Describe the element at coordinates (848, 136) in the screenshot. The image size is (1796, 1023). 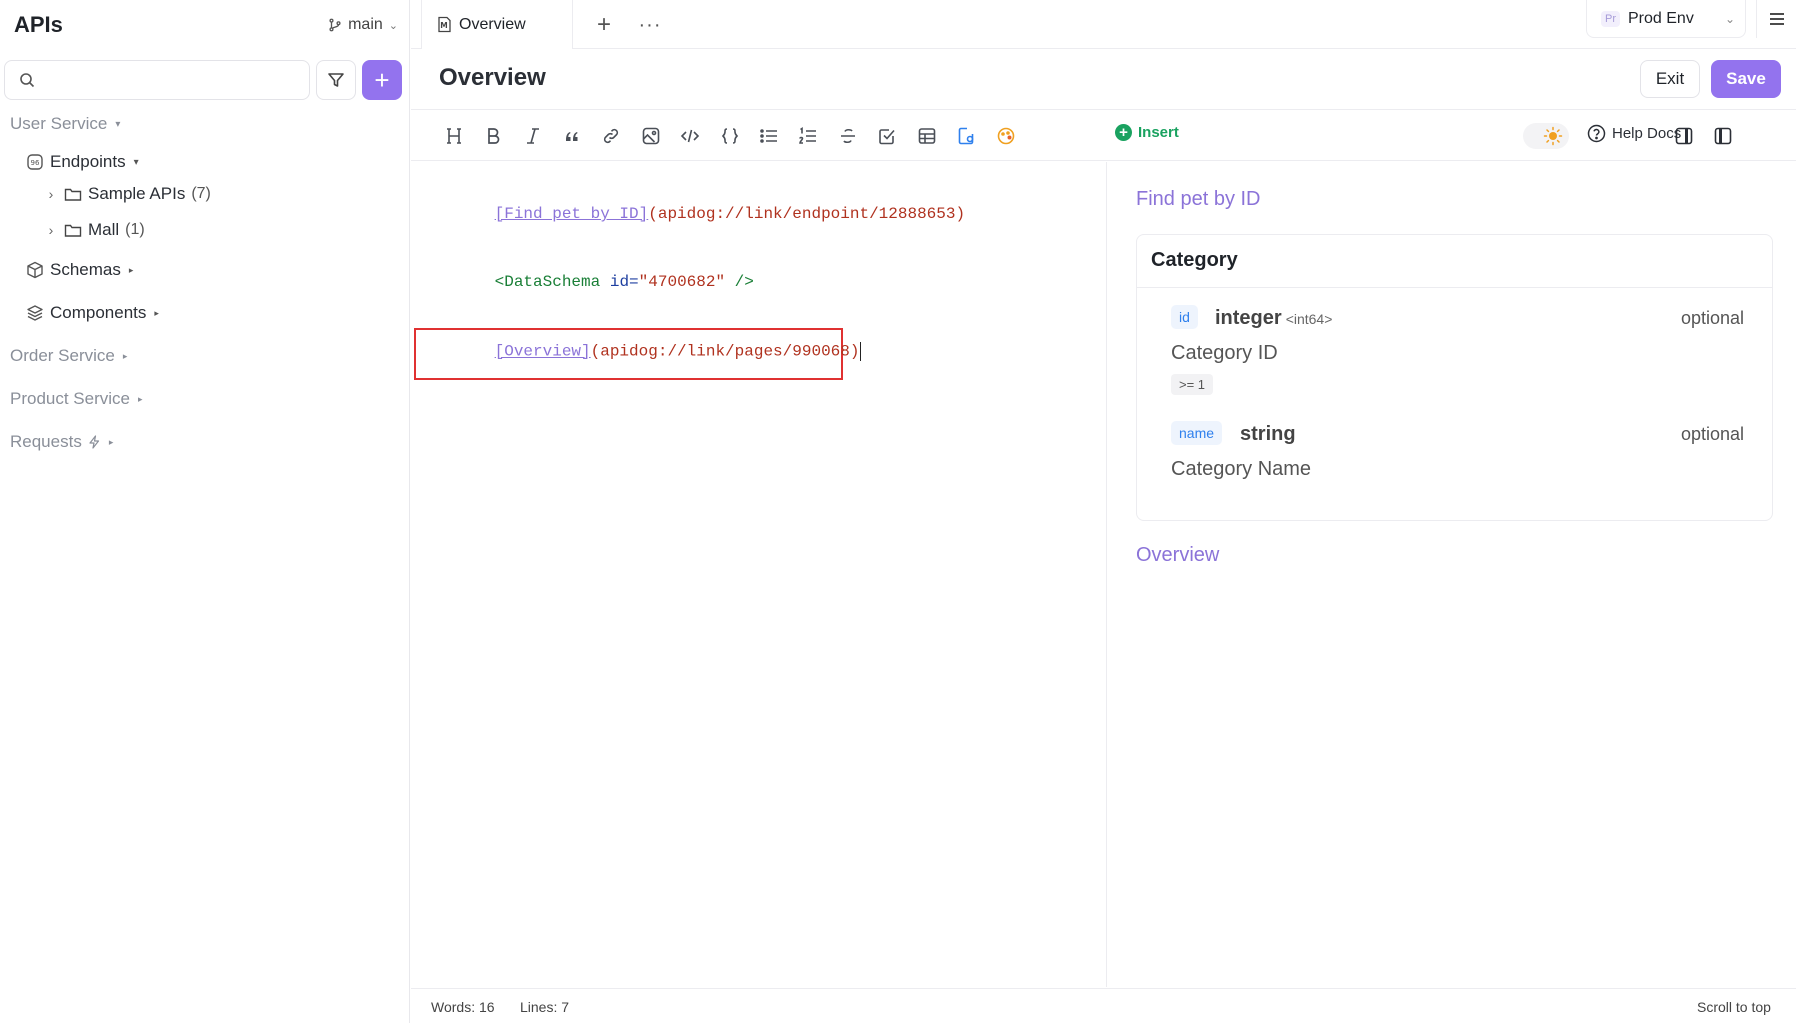
I see `strikethrough-icon` at that location.